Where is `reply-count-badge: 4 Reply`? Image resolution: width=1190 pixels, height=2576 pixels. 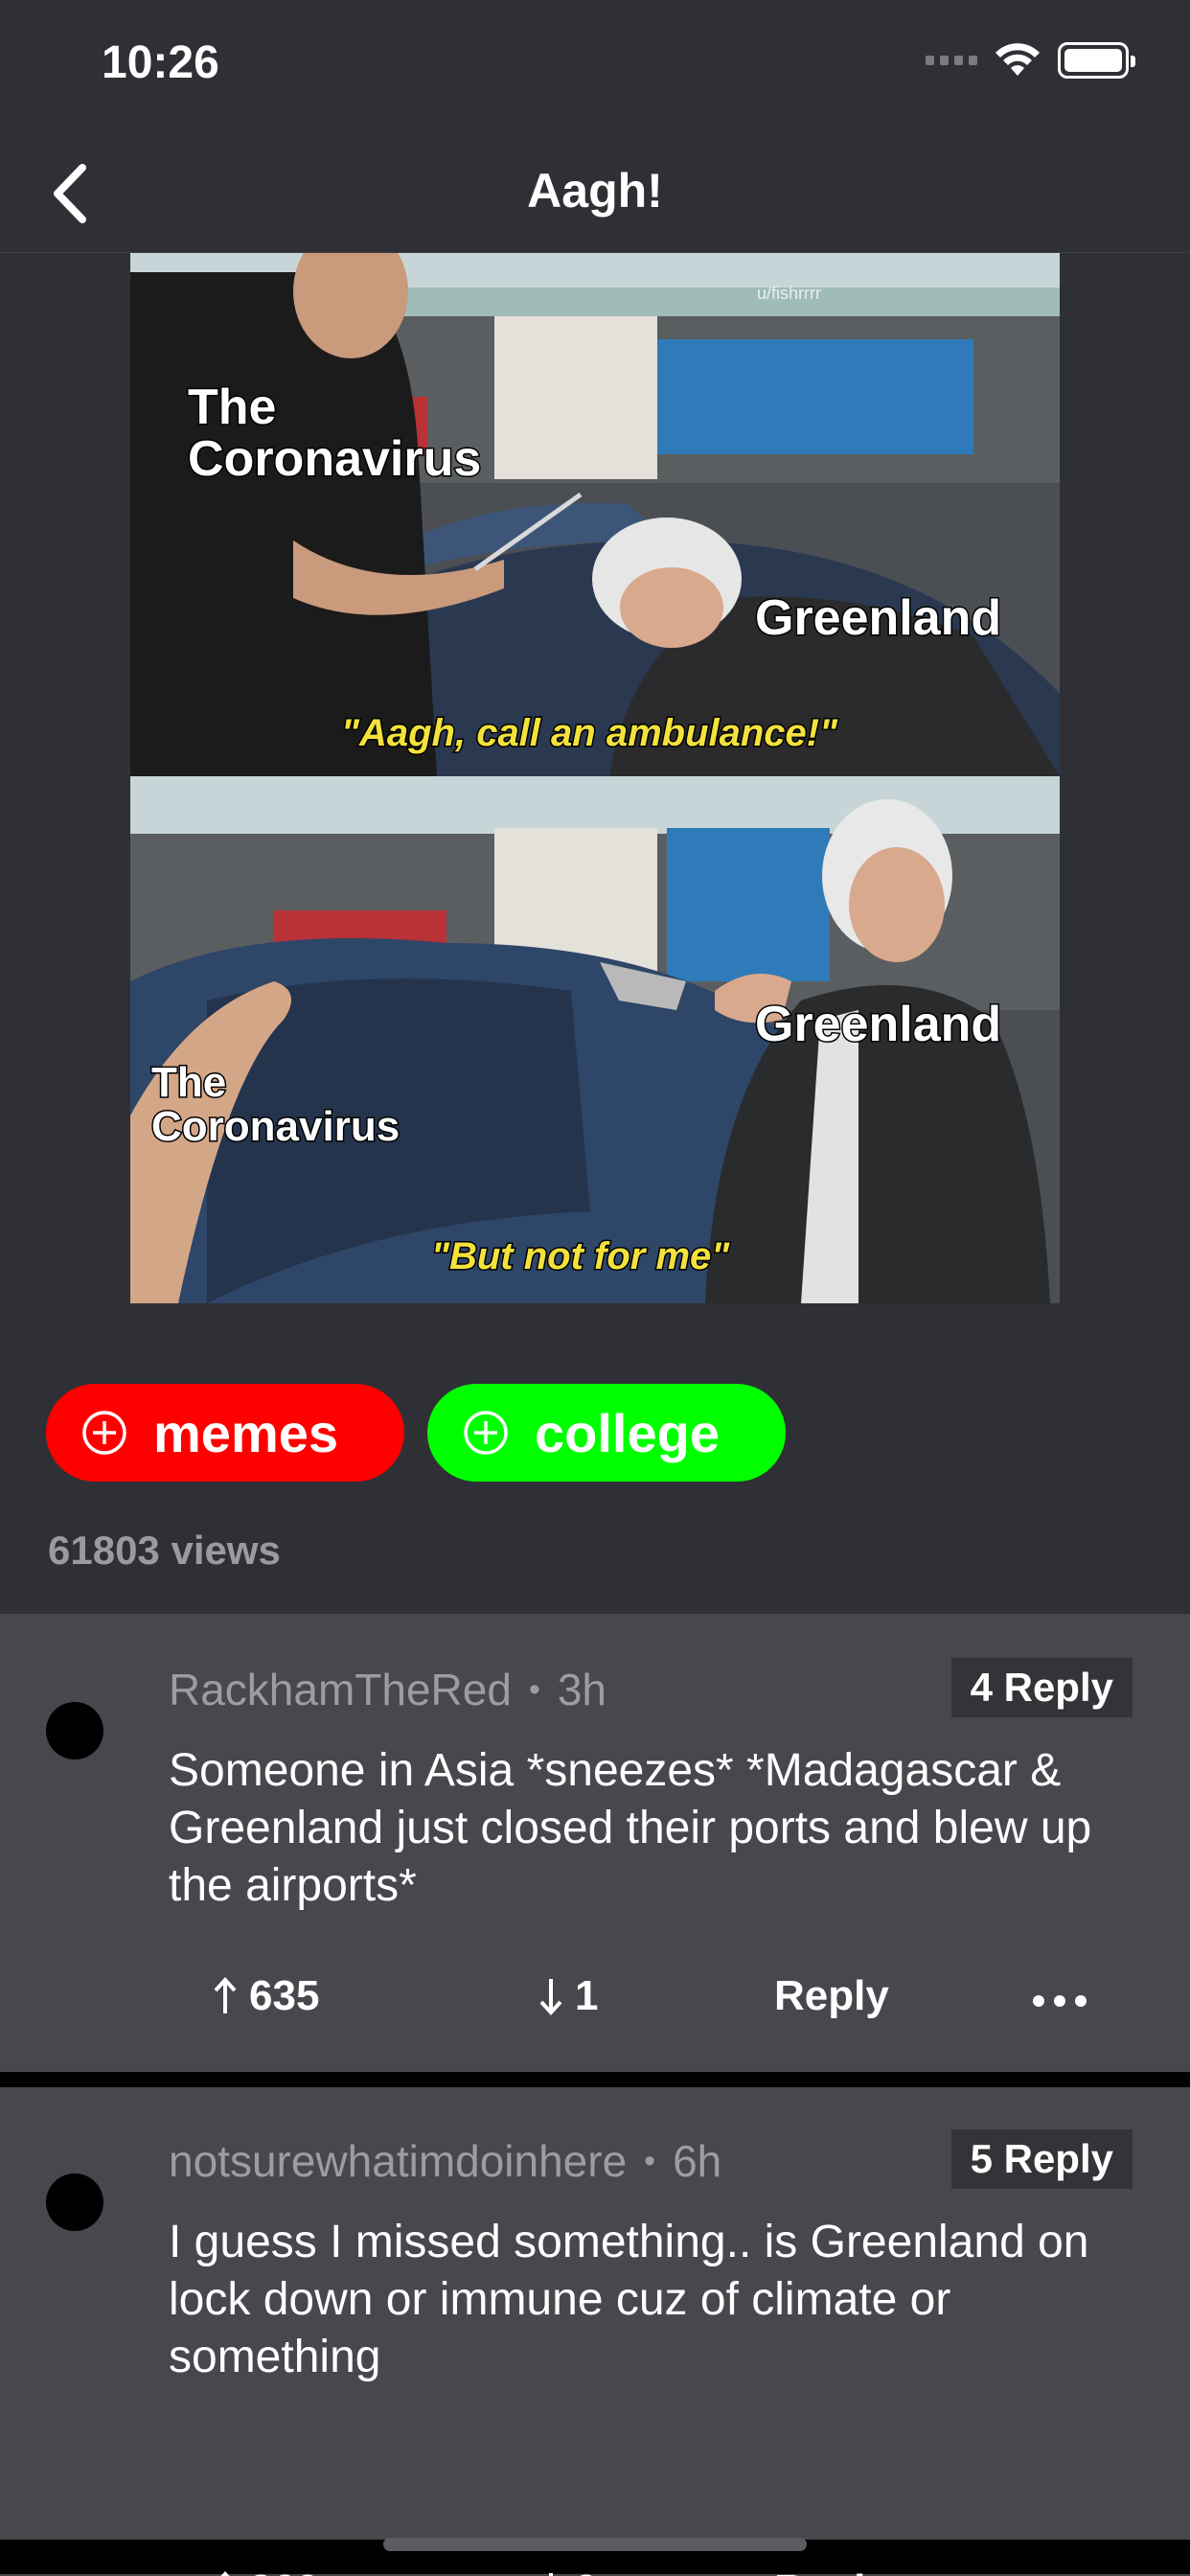 reply-count-badge: 4 Reply is located at coordinates (1041, 1687).